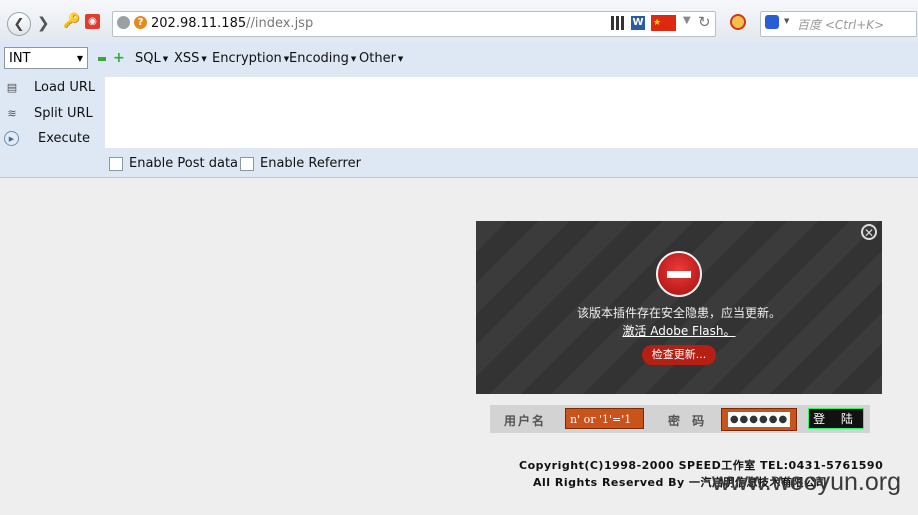 The height and width of the screenshot is (515, 918). I want to click on menu-encoding: Encoding ▼, so click(322, 58).